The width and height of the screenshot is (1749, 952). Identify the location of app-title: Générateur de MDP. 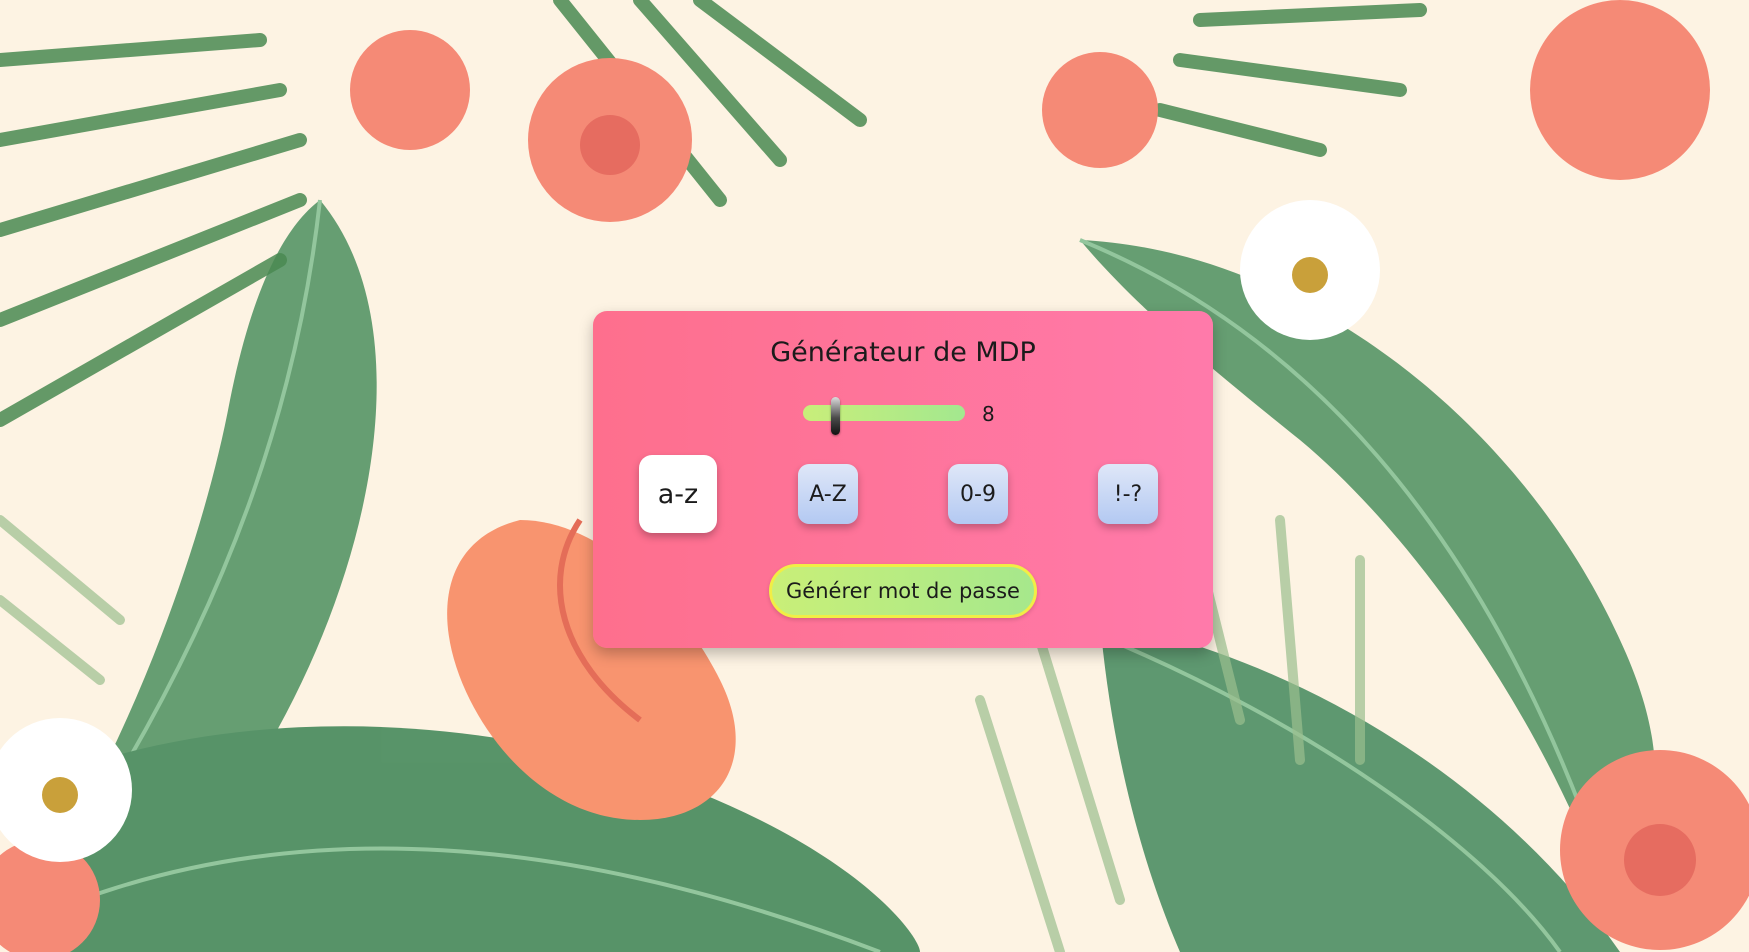
(903, 352).